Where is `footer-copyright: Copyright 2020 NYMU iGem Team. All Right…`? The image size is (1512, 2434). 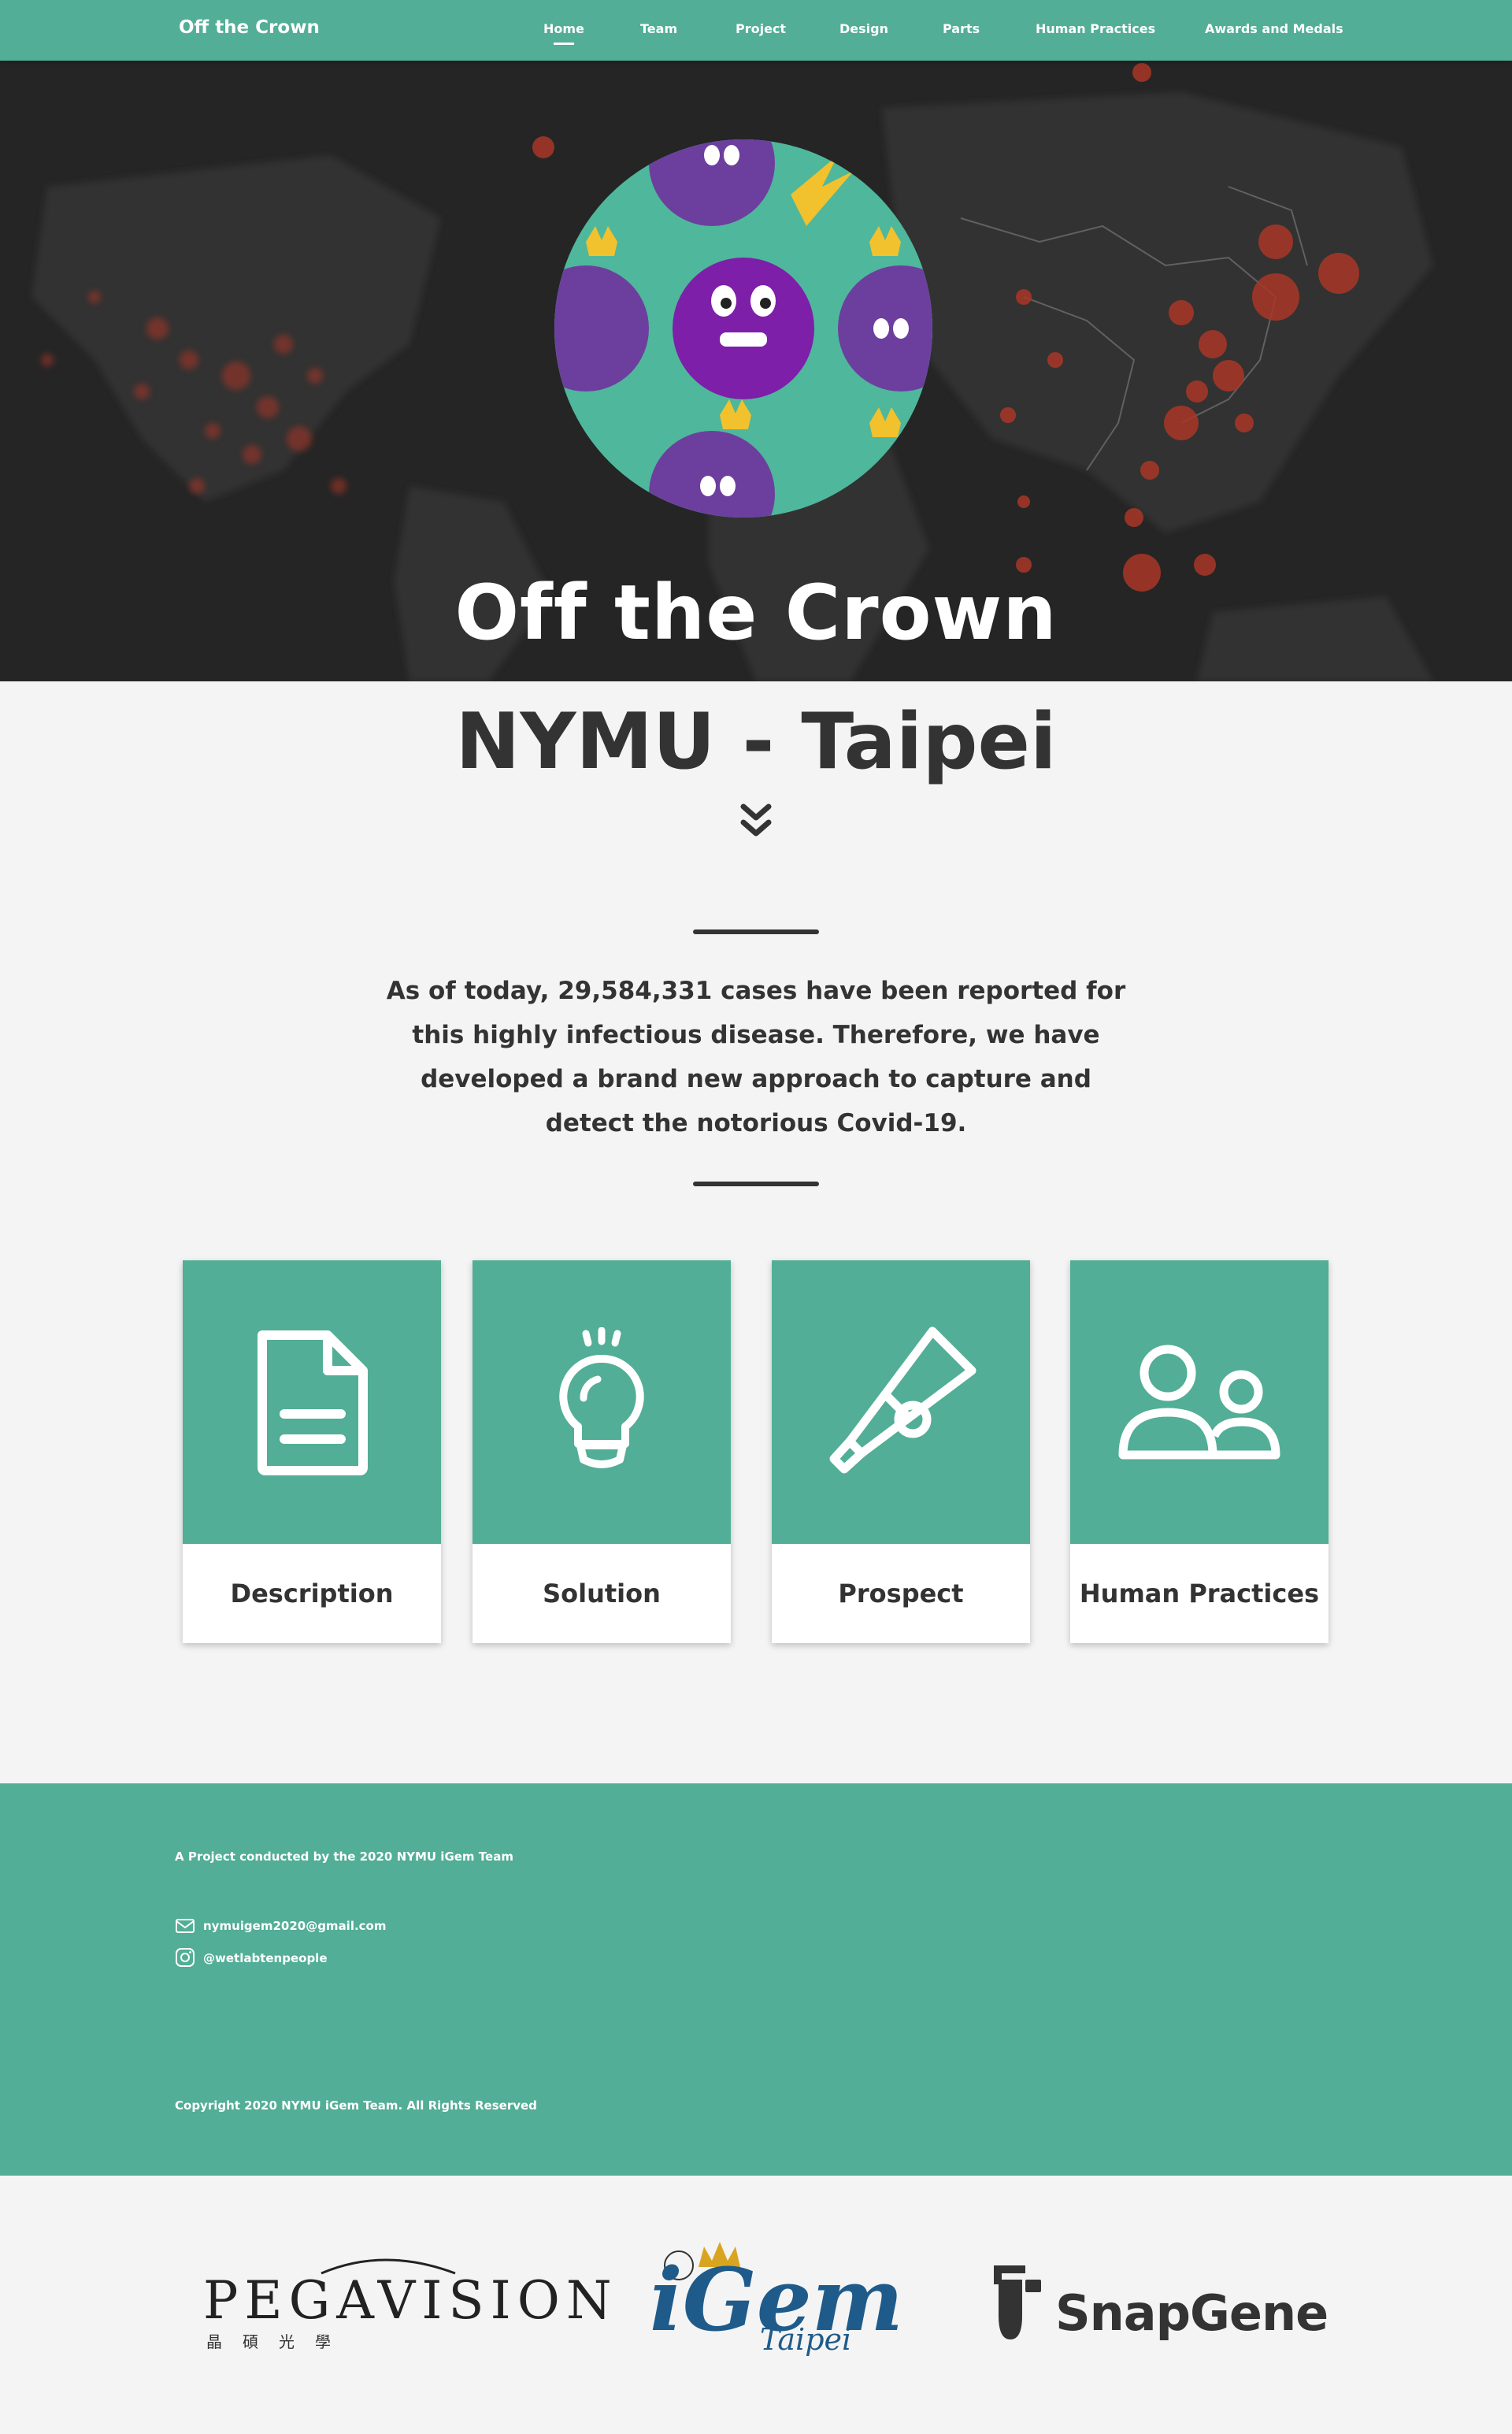
footer-copyright: Copyright 2020 NYMU iGem Team. All Right… is located at coordinates (356, 2105).